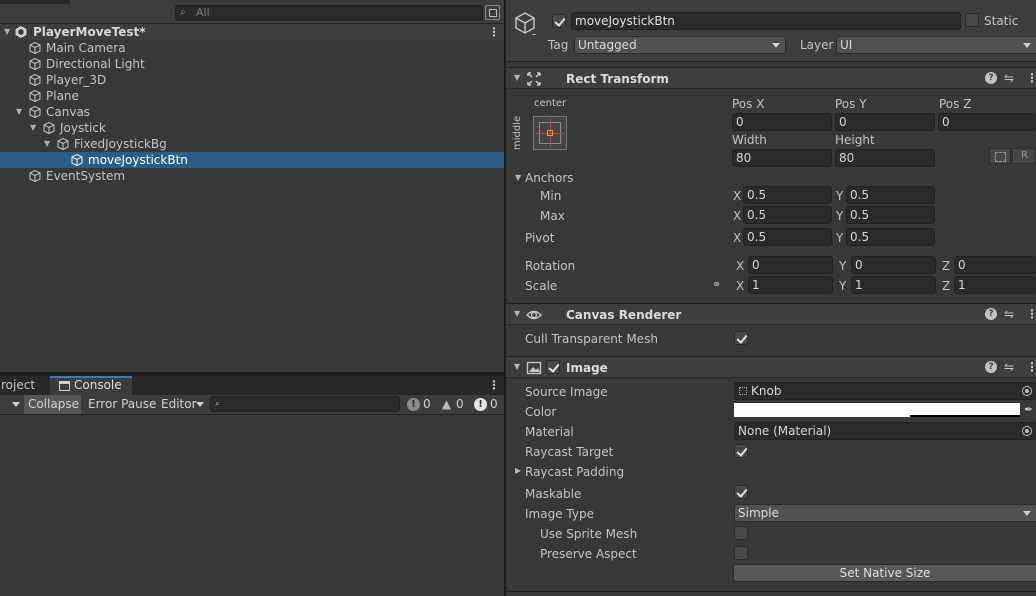 This screenshot has width=1036, height=596. Describe the element at coordinates (1030, 410) in the screenshot. I see `eyedropper-icon: ✒` at that location.